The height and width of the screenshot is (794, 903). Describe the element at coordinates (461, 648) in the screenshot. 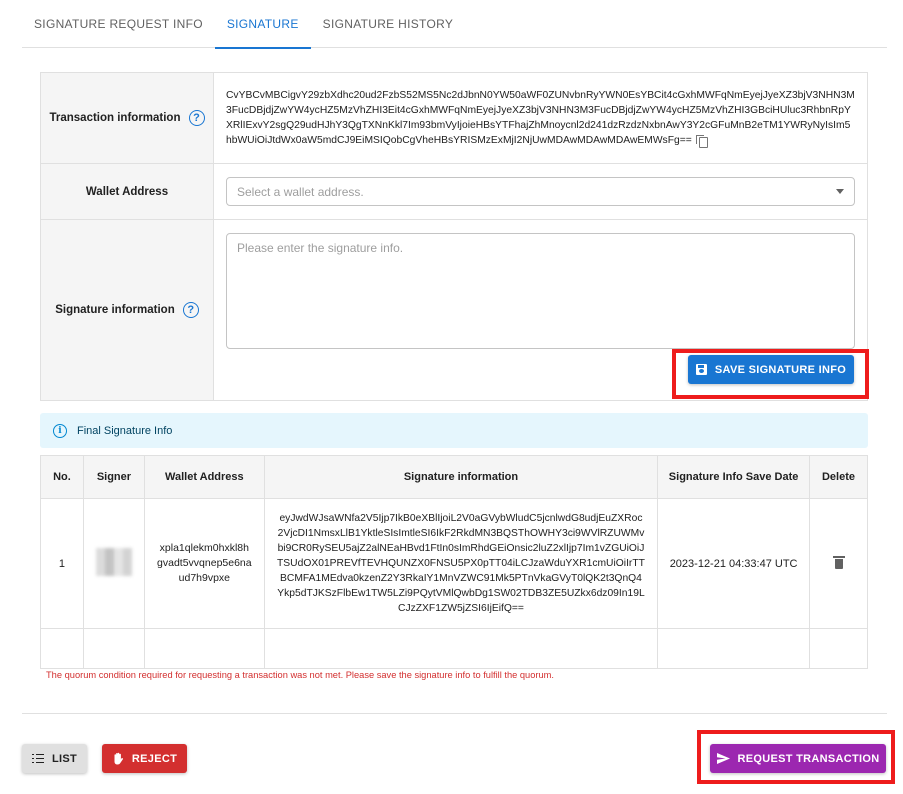

I see `cell-signature-information` at that location.